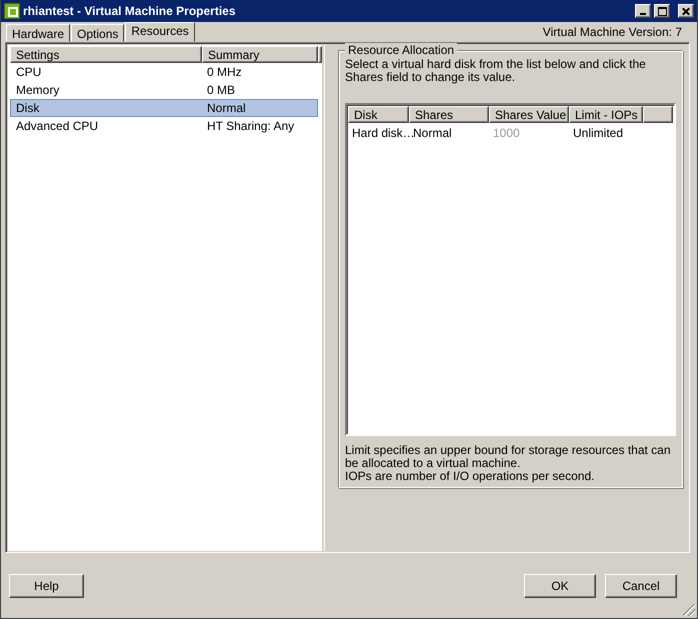 The height and width of the screenshot is (619, 698). What do you see at coordinates (506, 133) in the screenshot?
I see `table-cell-text: 1000` at bounding box center [506, 133].